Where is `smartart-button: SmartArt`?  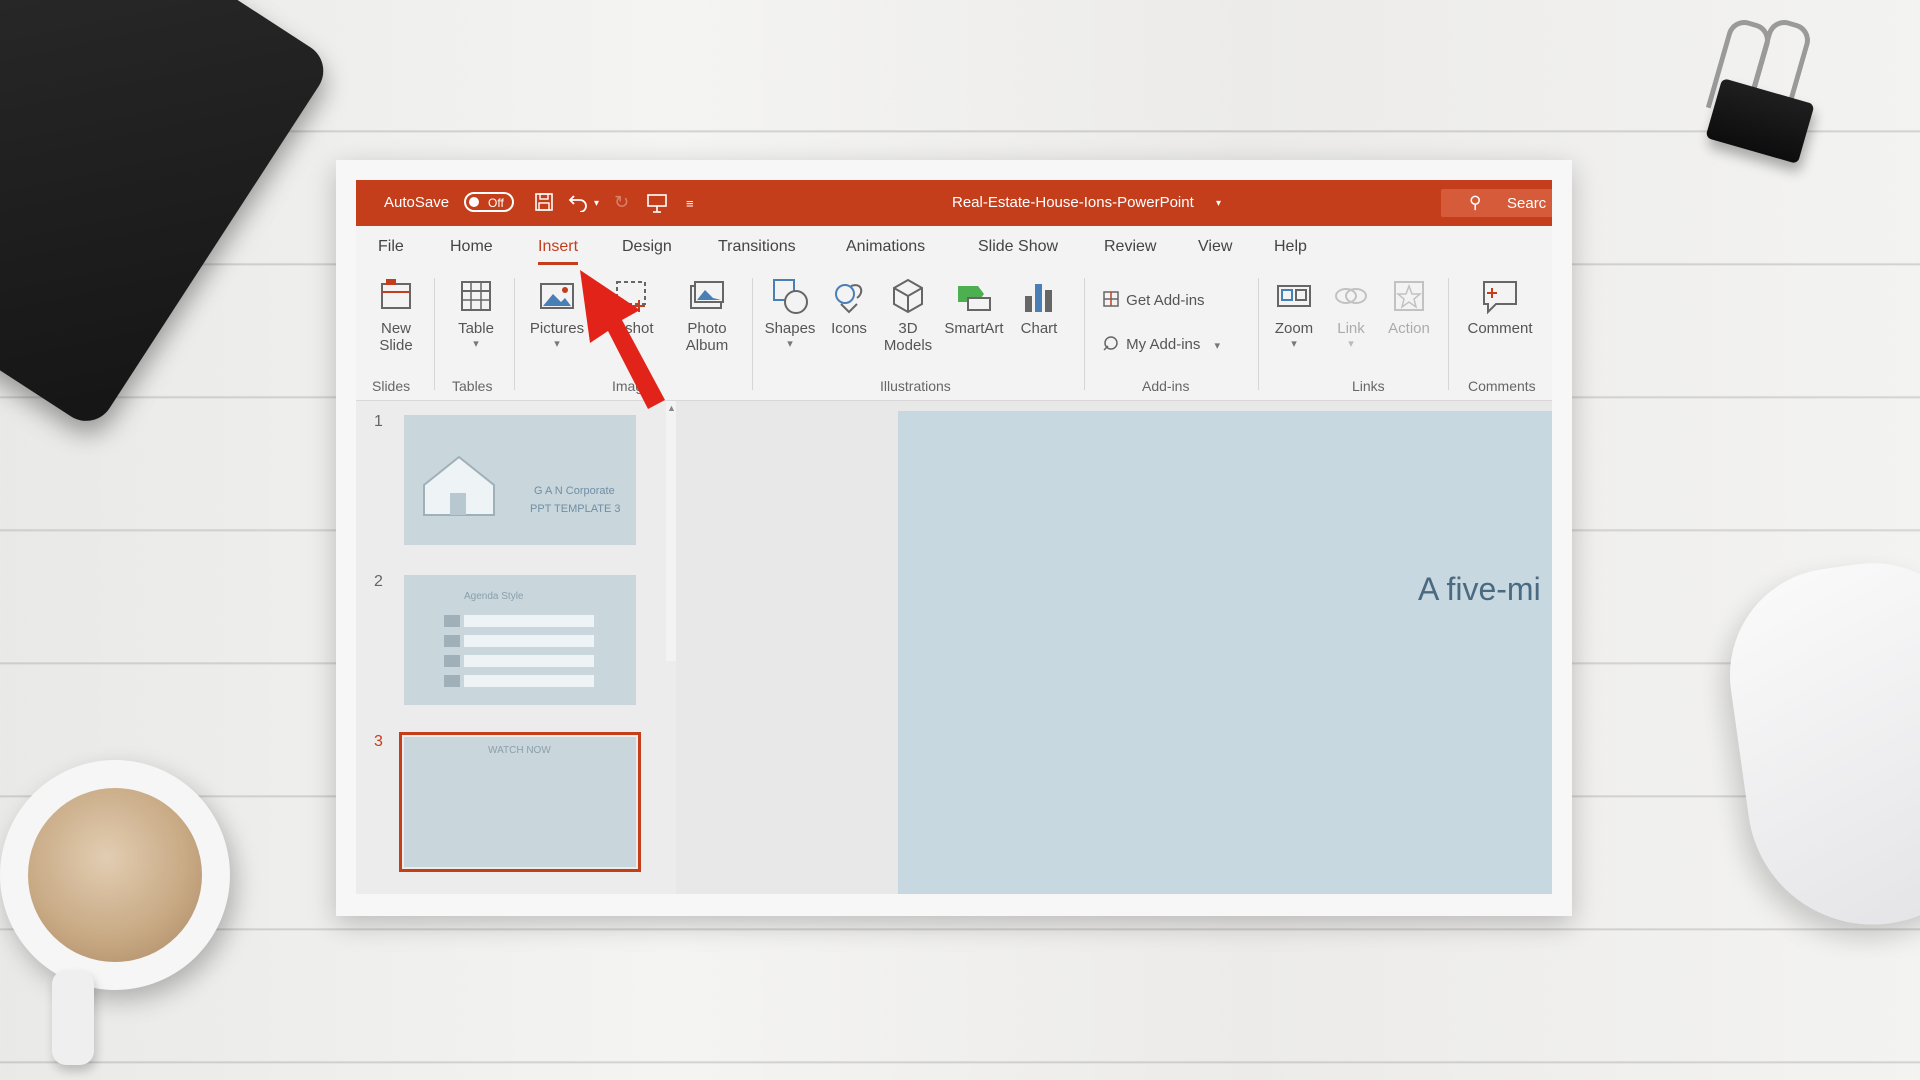
smartart-button: SmartArt is located at coordinates (974, 306).